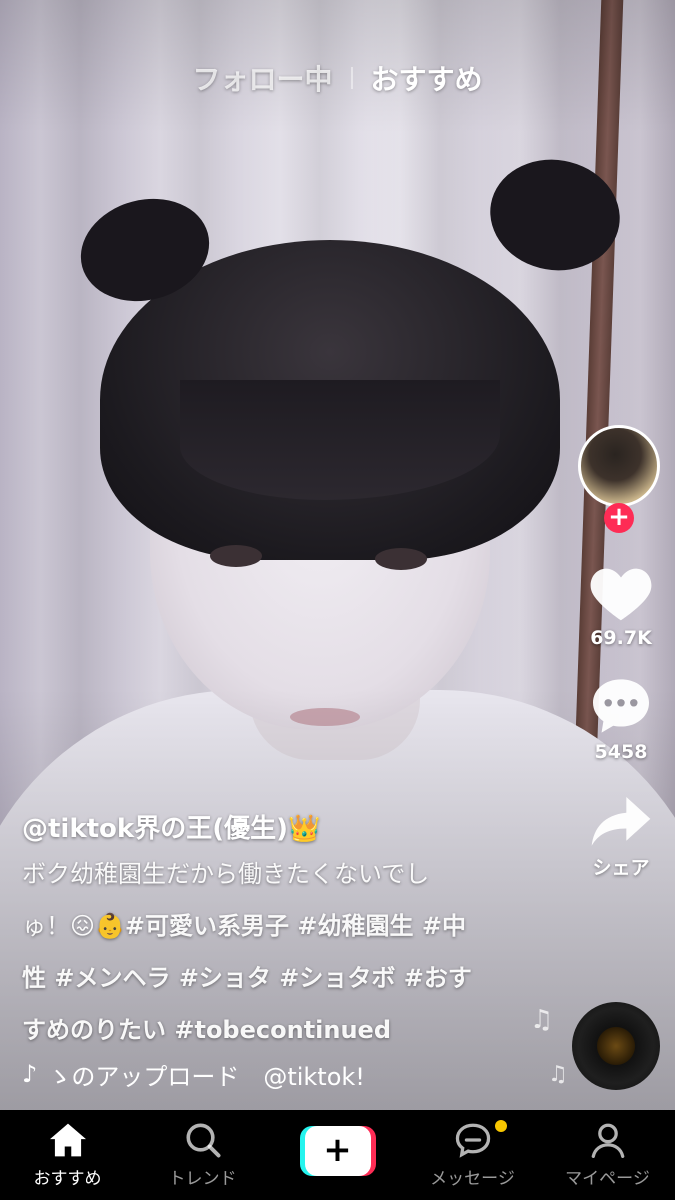 The width and height of the screenshot is (675, 1200). I want to click on description-text: すめのりたい, so click(98, 1030).